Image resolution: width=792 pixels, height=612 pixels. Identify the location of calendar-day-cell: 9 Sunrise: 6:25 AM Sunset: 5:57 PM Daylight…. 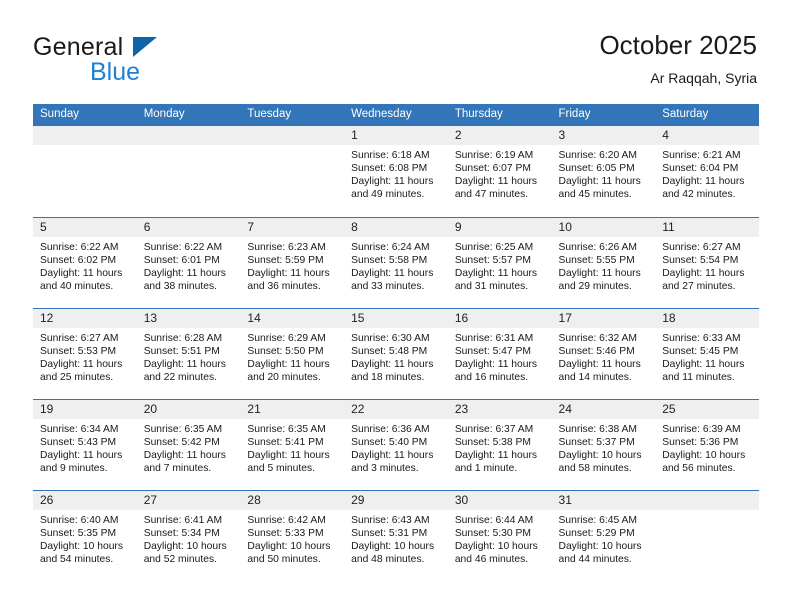
(499, 262).